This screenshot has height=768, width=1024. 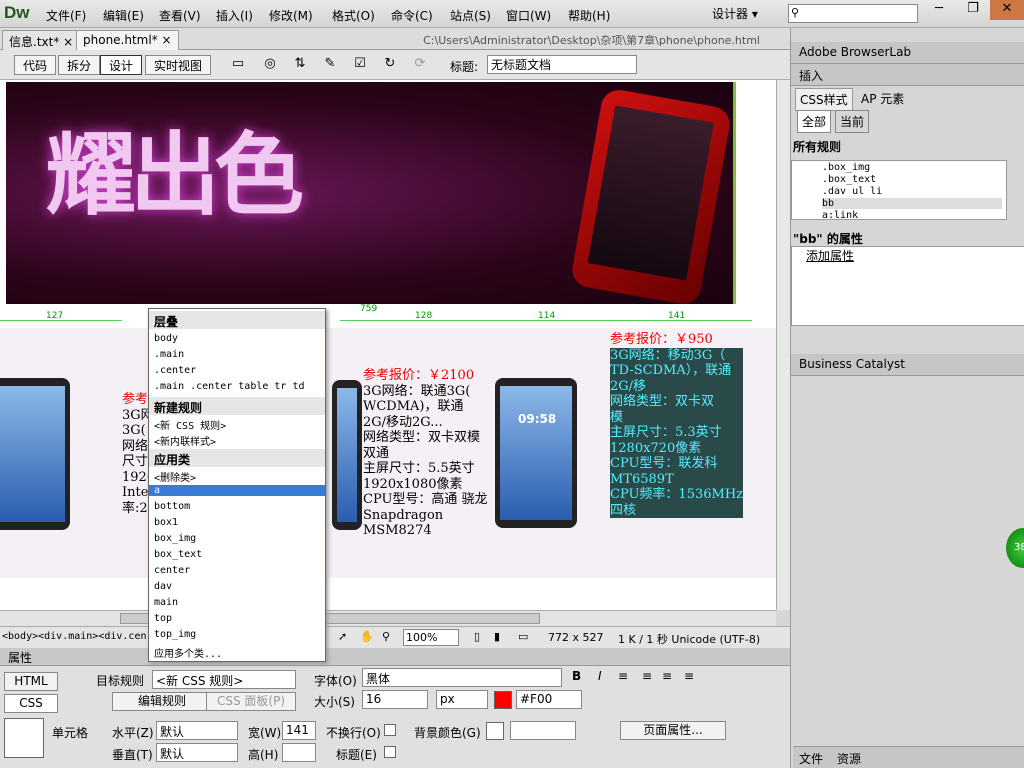 What do you see at coordinates (390, 730) in the screenshot?
I see `nowrap-checkbox` at bounding box center [390, 730].